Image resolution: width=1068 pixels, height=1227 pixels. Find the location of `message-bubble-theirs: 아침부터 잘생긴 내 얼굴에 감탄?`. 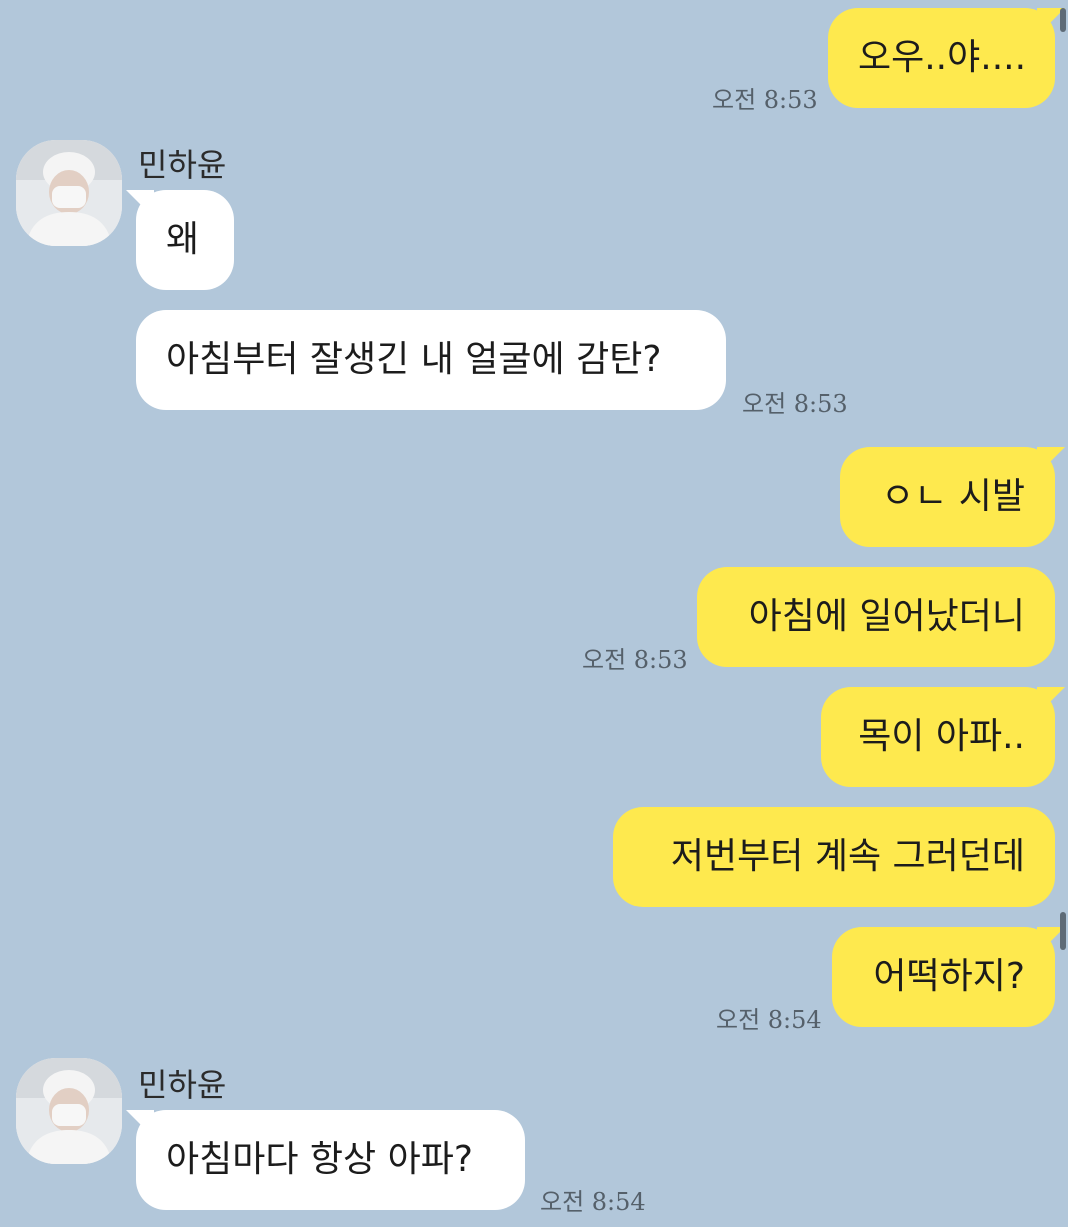

message-bubble-theirs: 아침부터 잘생긴 내 얼굴에 감탄? is located at coordinates (431, 360).